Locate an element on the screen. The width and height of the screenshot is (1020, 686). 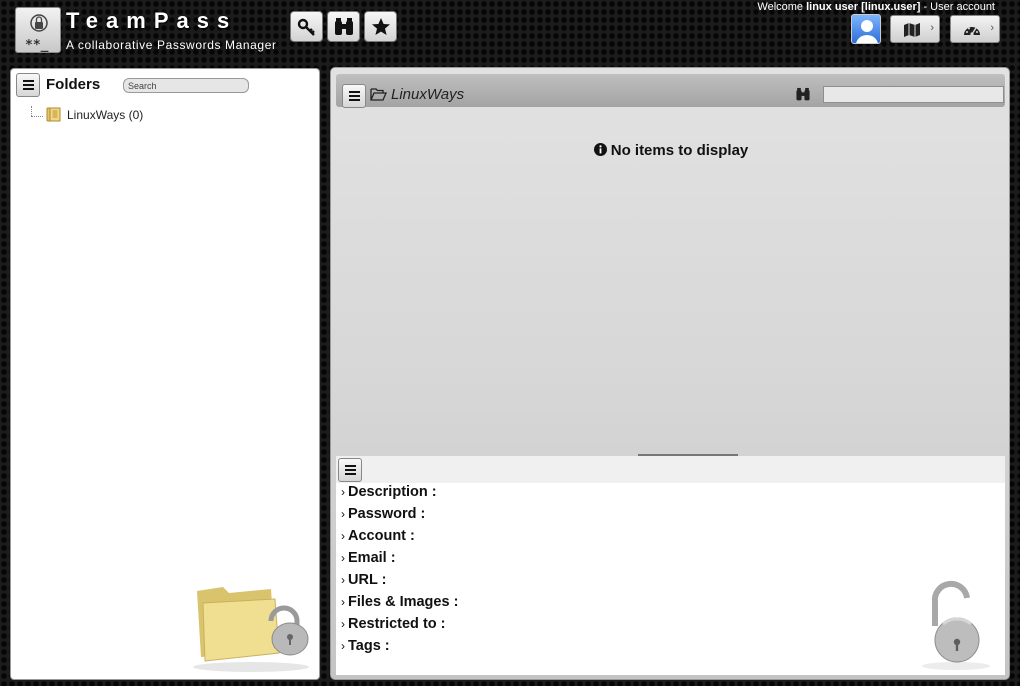
detail-row-password: › Password : is located at coordinates (383, 514).